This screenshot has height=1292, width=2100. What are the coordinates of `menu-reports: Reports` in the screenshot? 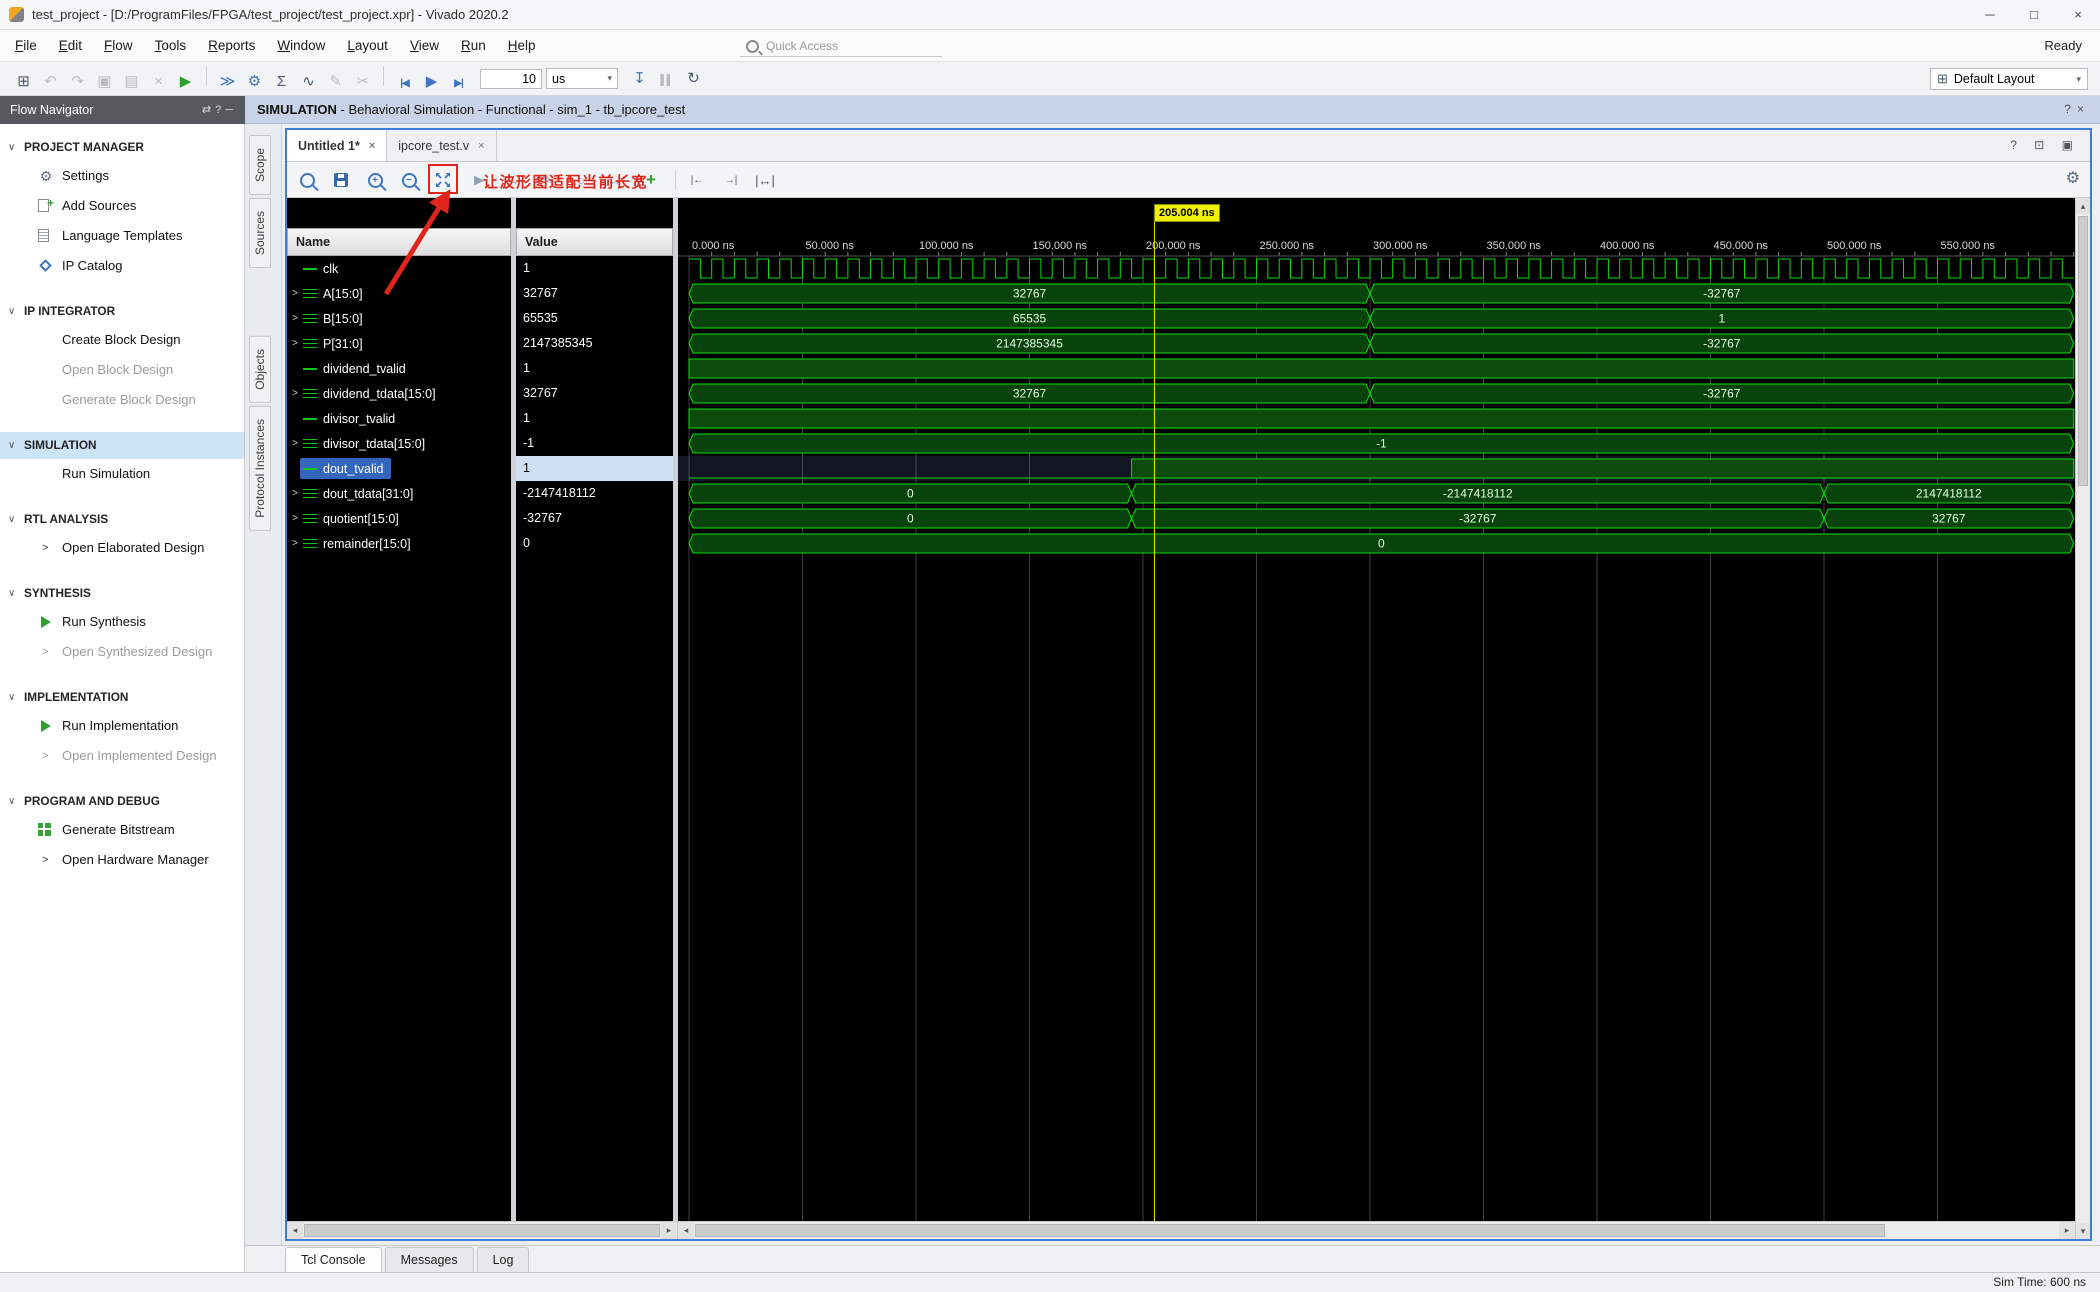 It's located at (231, 45).